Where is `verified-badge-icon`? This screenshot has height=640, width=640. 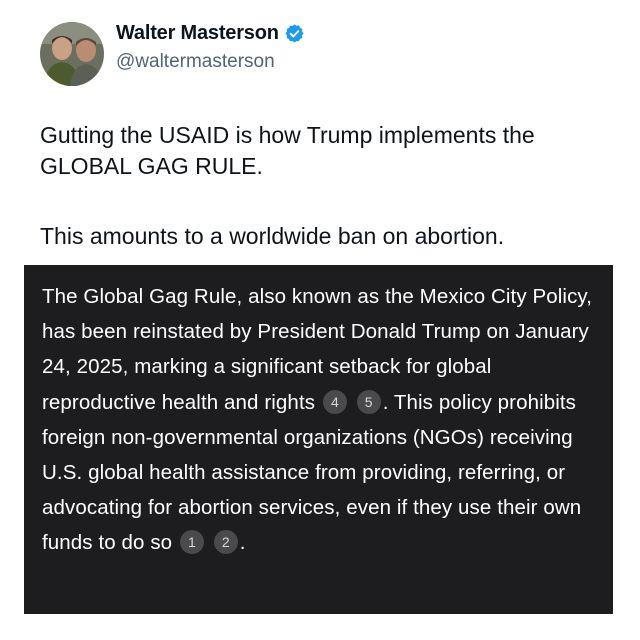 verified-badge-icon is located at coordinates (294, 33).